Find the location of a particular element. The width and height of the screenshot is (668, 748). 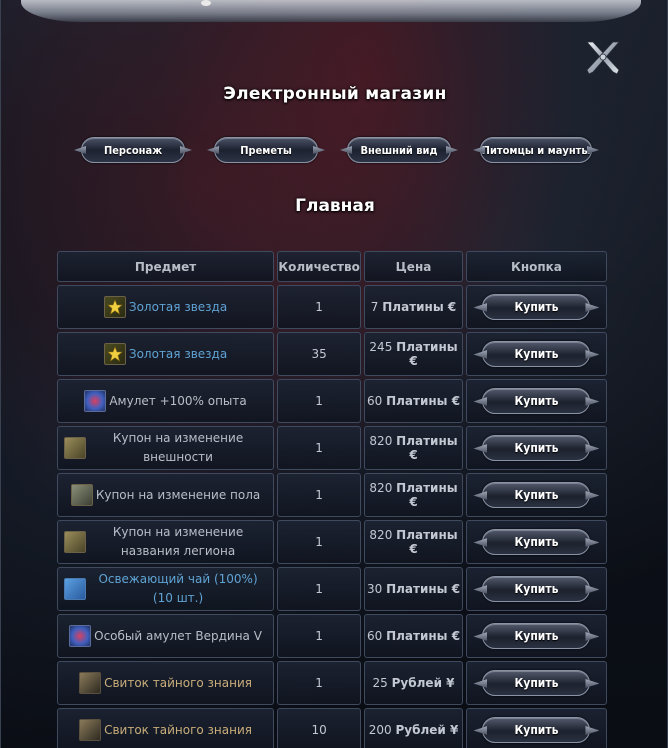

price-amount: 60 is located at coordinates (374, 401).